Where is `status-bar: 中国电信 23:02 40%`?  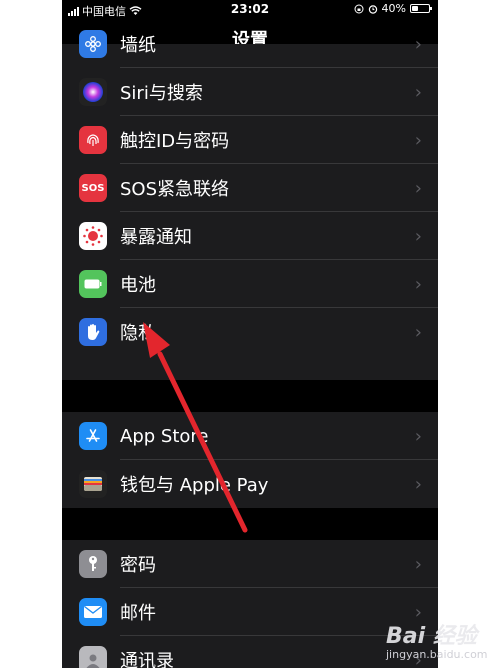 status-bar: 中国电信 23:02 40% is located at coordinates (250, 10).